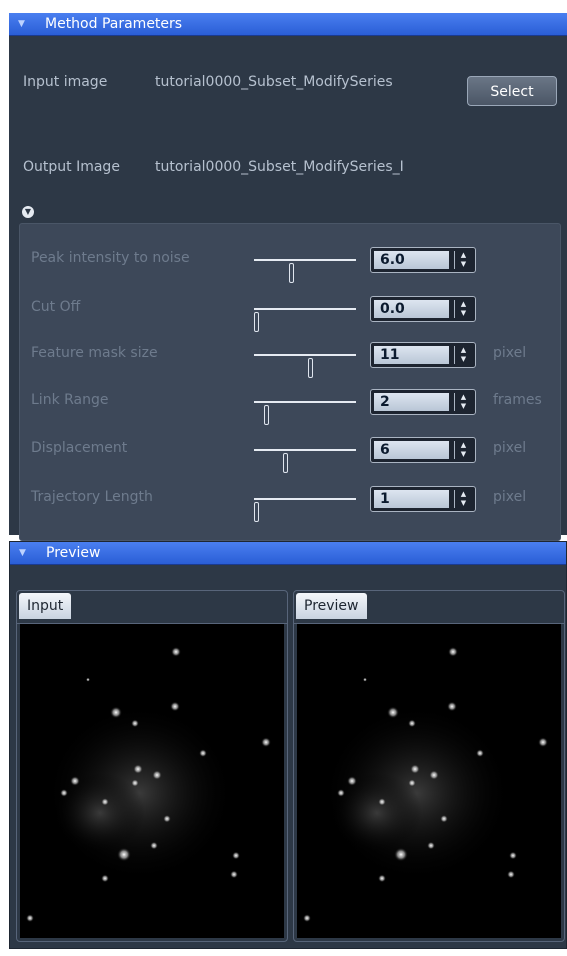  What do you see at coordinates (94, 353) in the screenshot?
I see `param-label: Feature mask size` at bounding box center [94, 353].